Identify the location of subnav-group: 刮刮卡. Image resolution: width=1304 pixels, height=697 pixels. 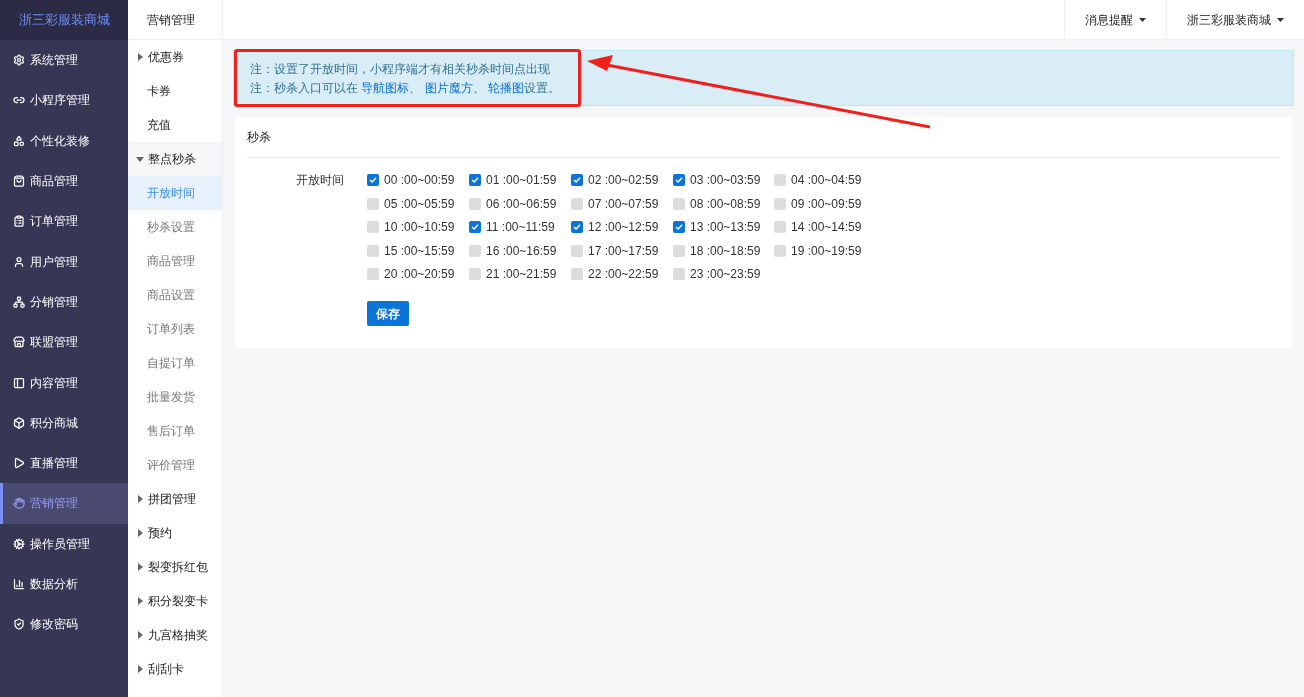
(175, 669).